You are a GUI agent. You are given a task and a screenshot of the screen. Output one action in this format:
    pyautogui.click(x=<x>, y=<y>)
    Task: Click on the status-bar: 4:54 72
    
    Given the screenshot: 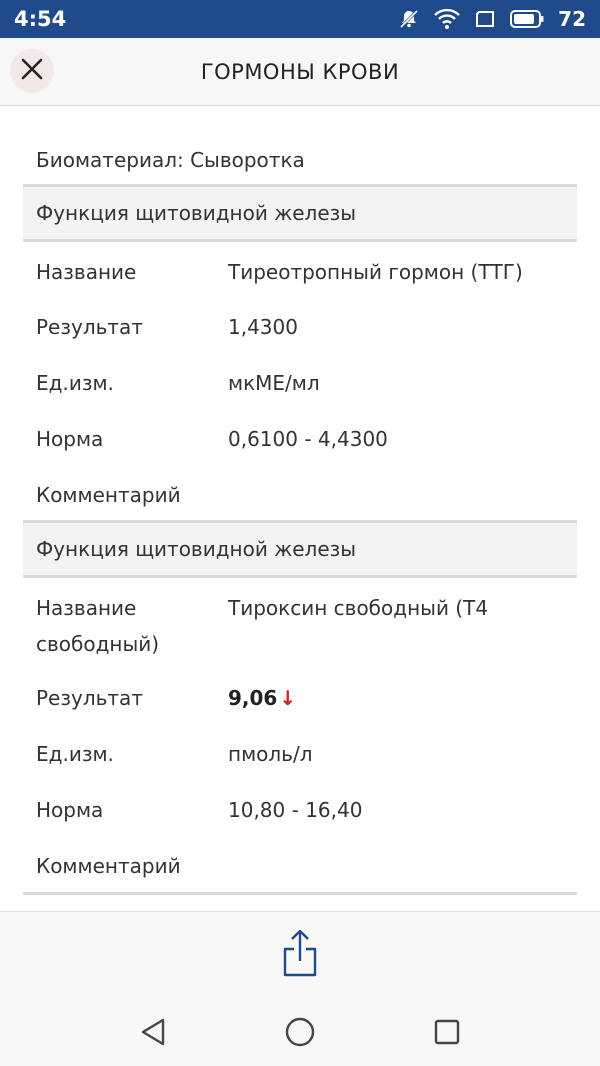 What is the action you would take?
    pyautogui.click(x=300, y=19)
    